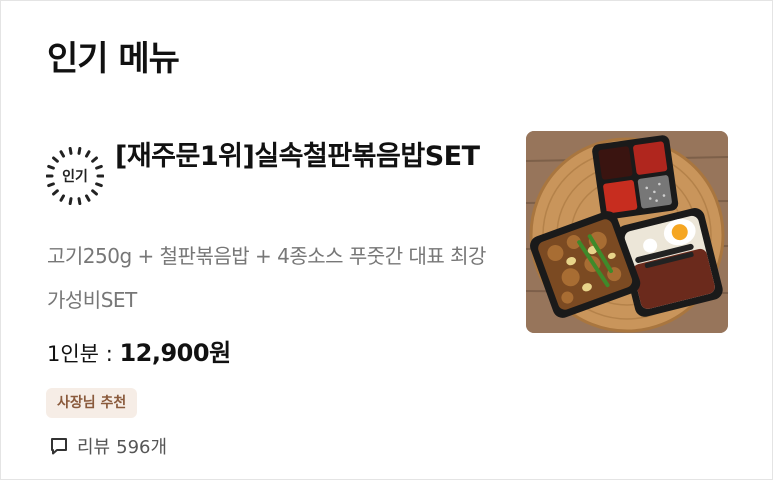 Image resolution: width=773 pixels, height=480 pixels. What do you see at coordinates (59, 446) in the screenshot?
I see `comment-icon` at bounding box center [59, 446].